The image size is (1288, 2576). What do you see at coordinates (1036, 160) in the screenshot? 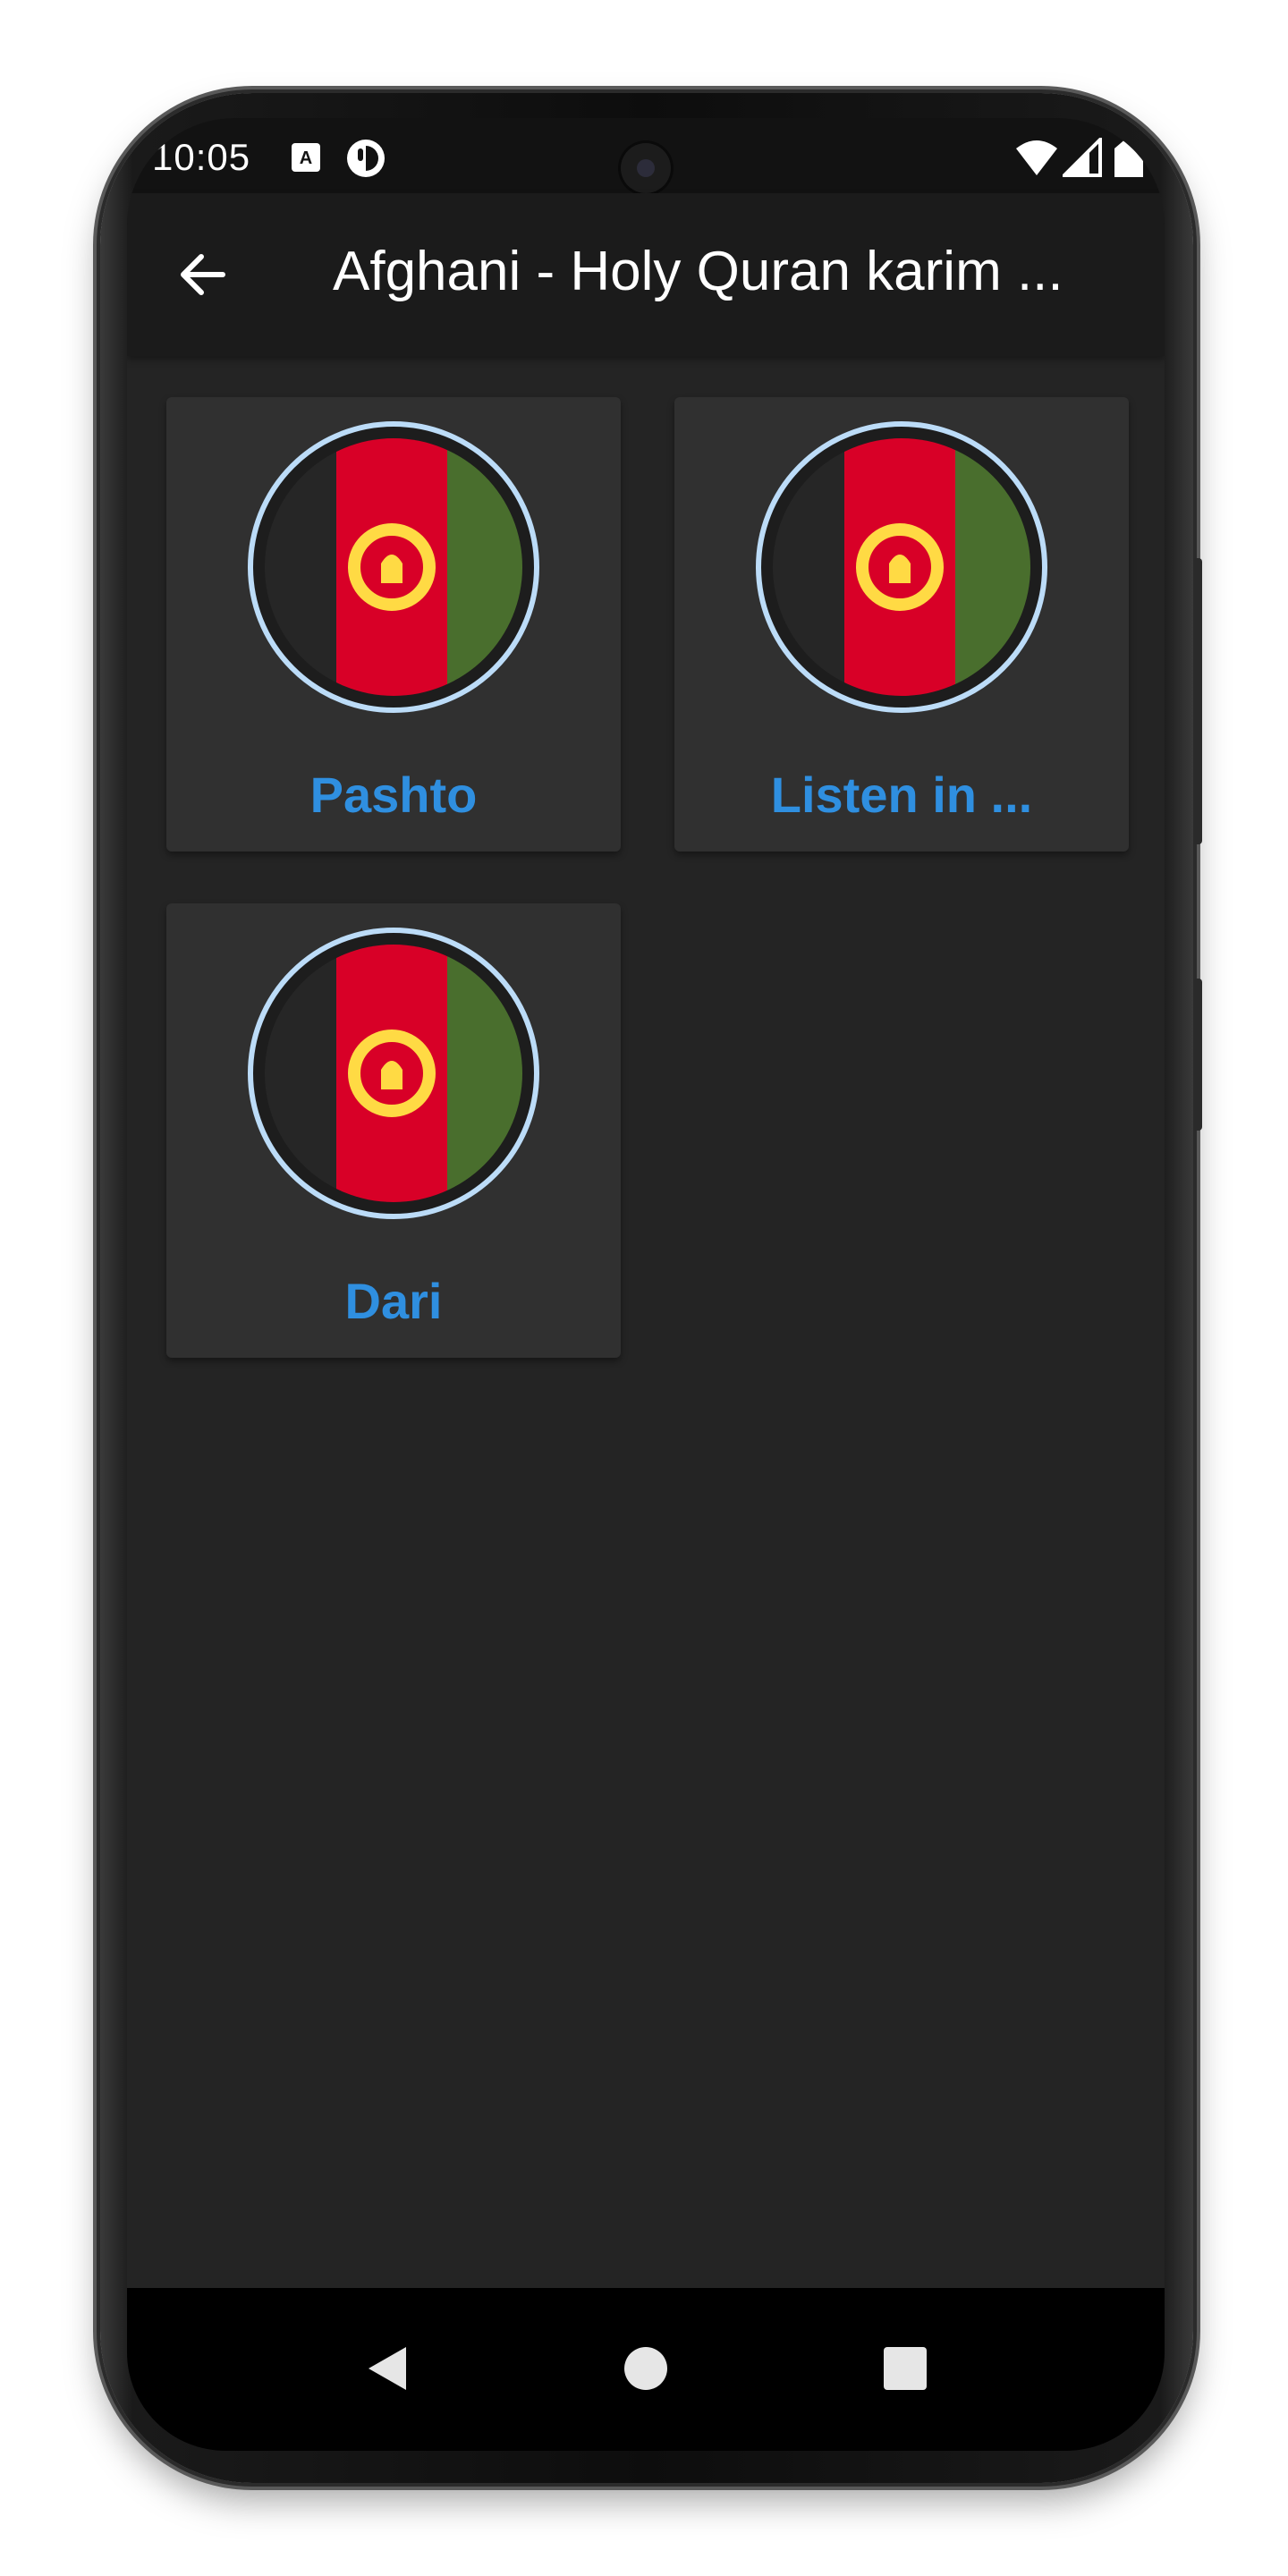
I see `wifi-icon` at bounding box center [1036, 160].